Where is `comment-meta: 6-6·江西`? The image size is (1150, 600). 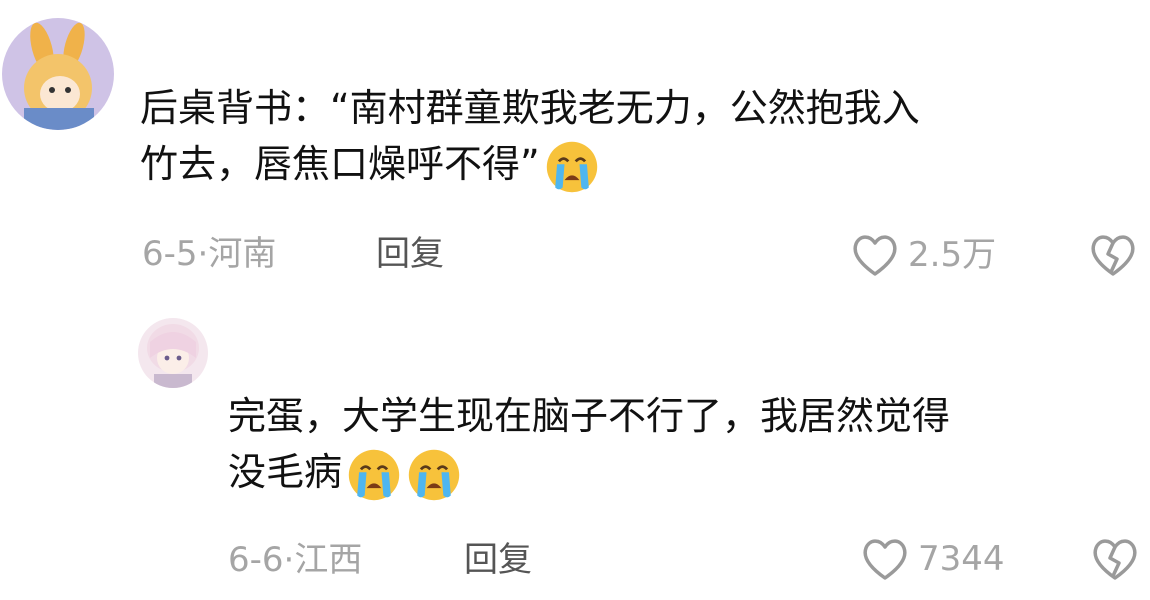
comment-meta: 6-6·江西 is located at coordinates (295, 560).